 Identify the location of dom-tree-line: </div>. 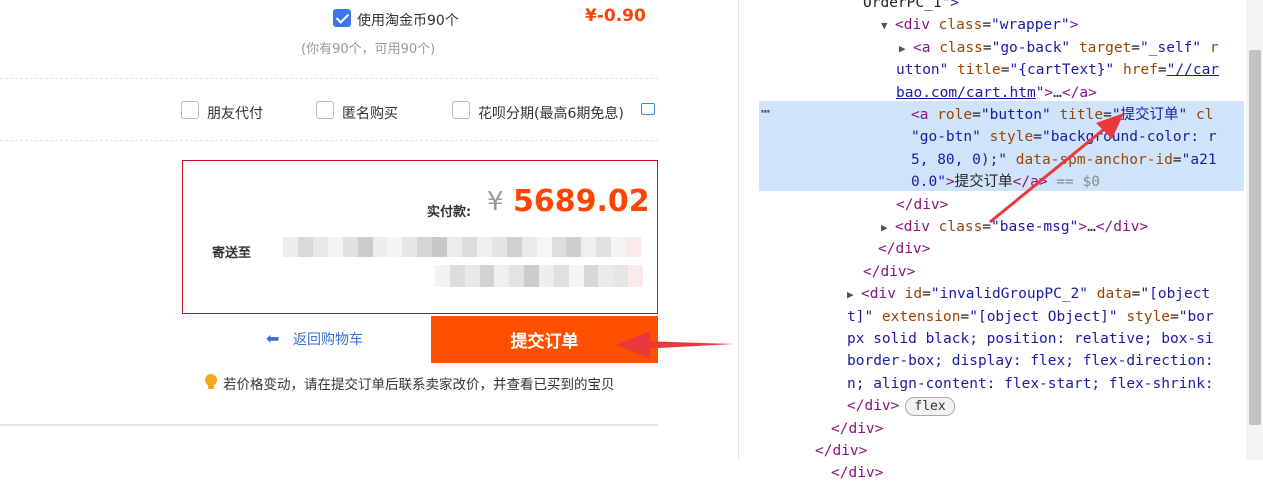
(857, 473).